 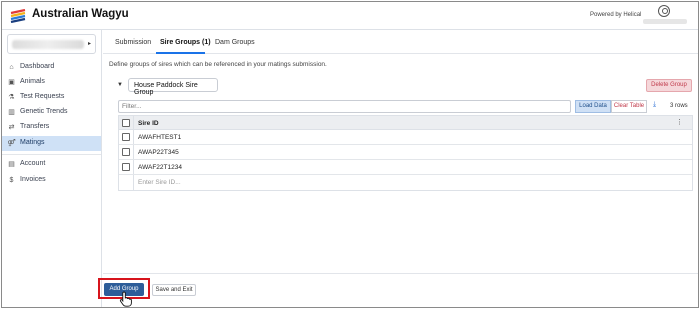 I want to click on select-all-checkbox, so click(x=126, y=123).